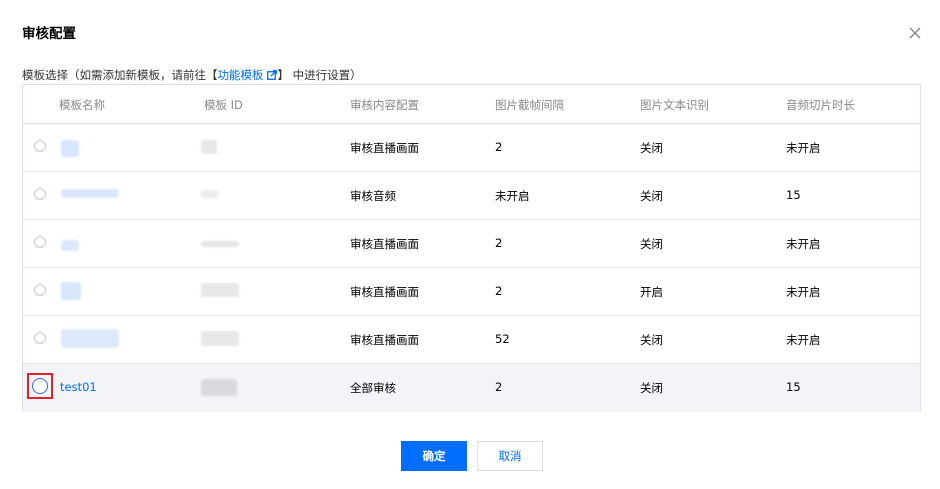 This screenshot has height=489, width=940. I want to click on template-hint: 模板选择（如需添加新模板，请前往【功能模板】 中进行设置）, so click(192, 75).